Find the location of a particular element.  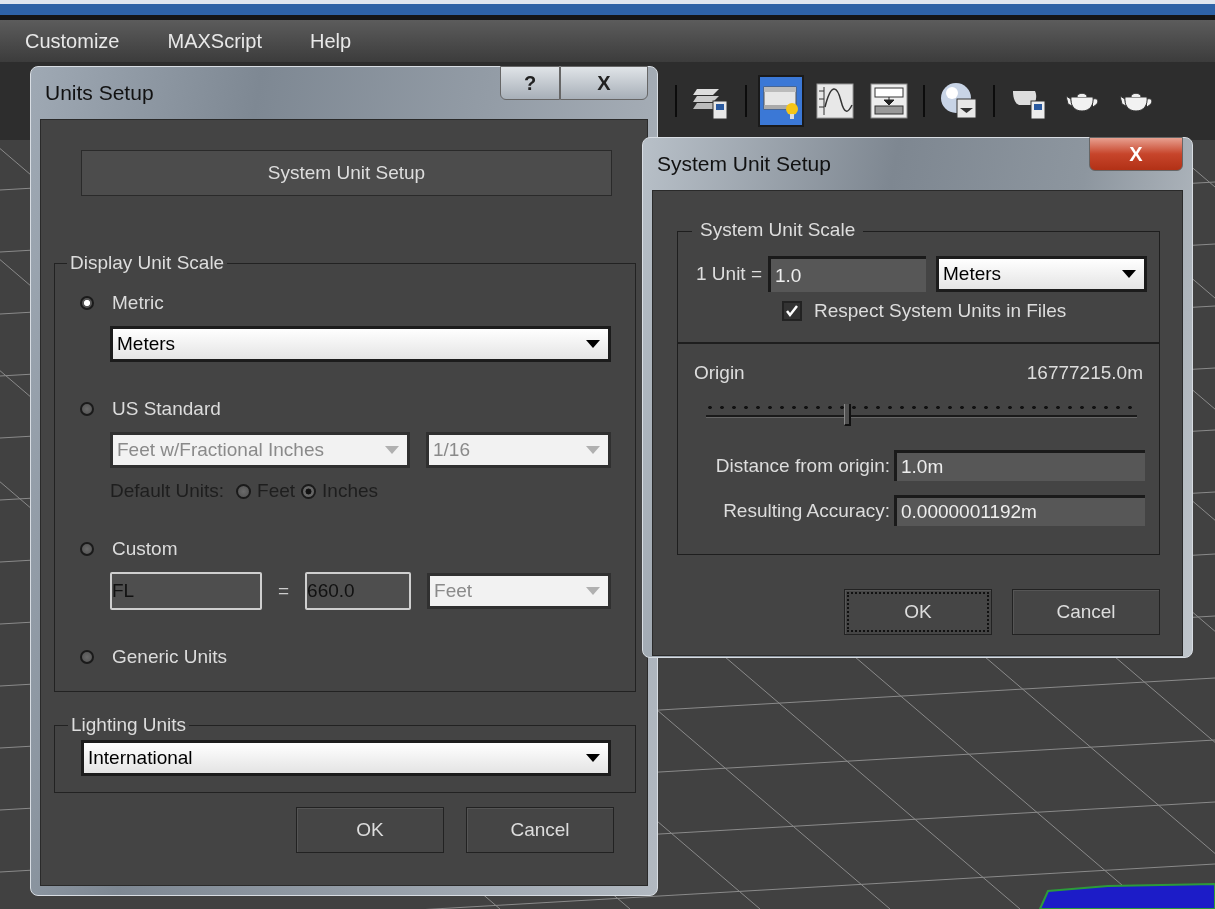

menu-item: MAXScript is located at coordinates (214, 41).